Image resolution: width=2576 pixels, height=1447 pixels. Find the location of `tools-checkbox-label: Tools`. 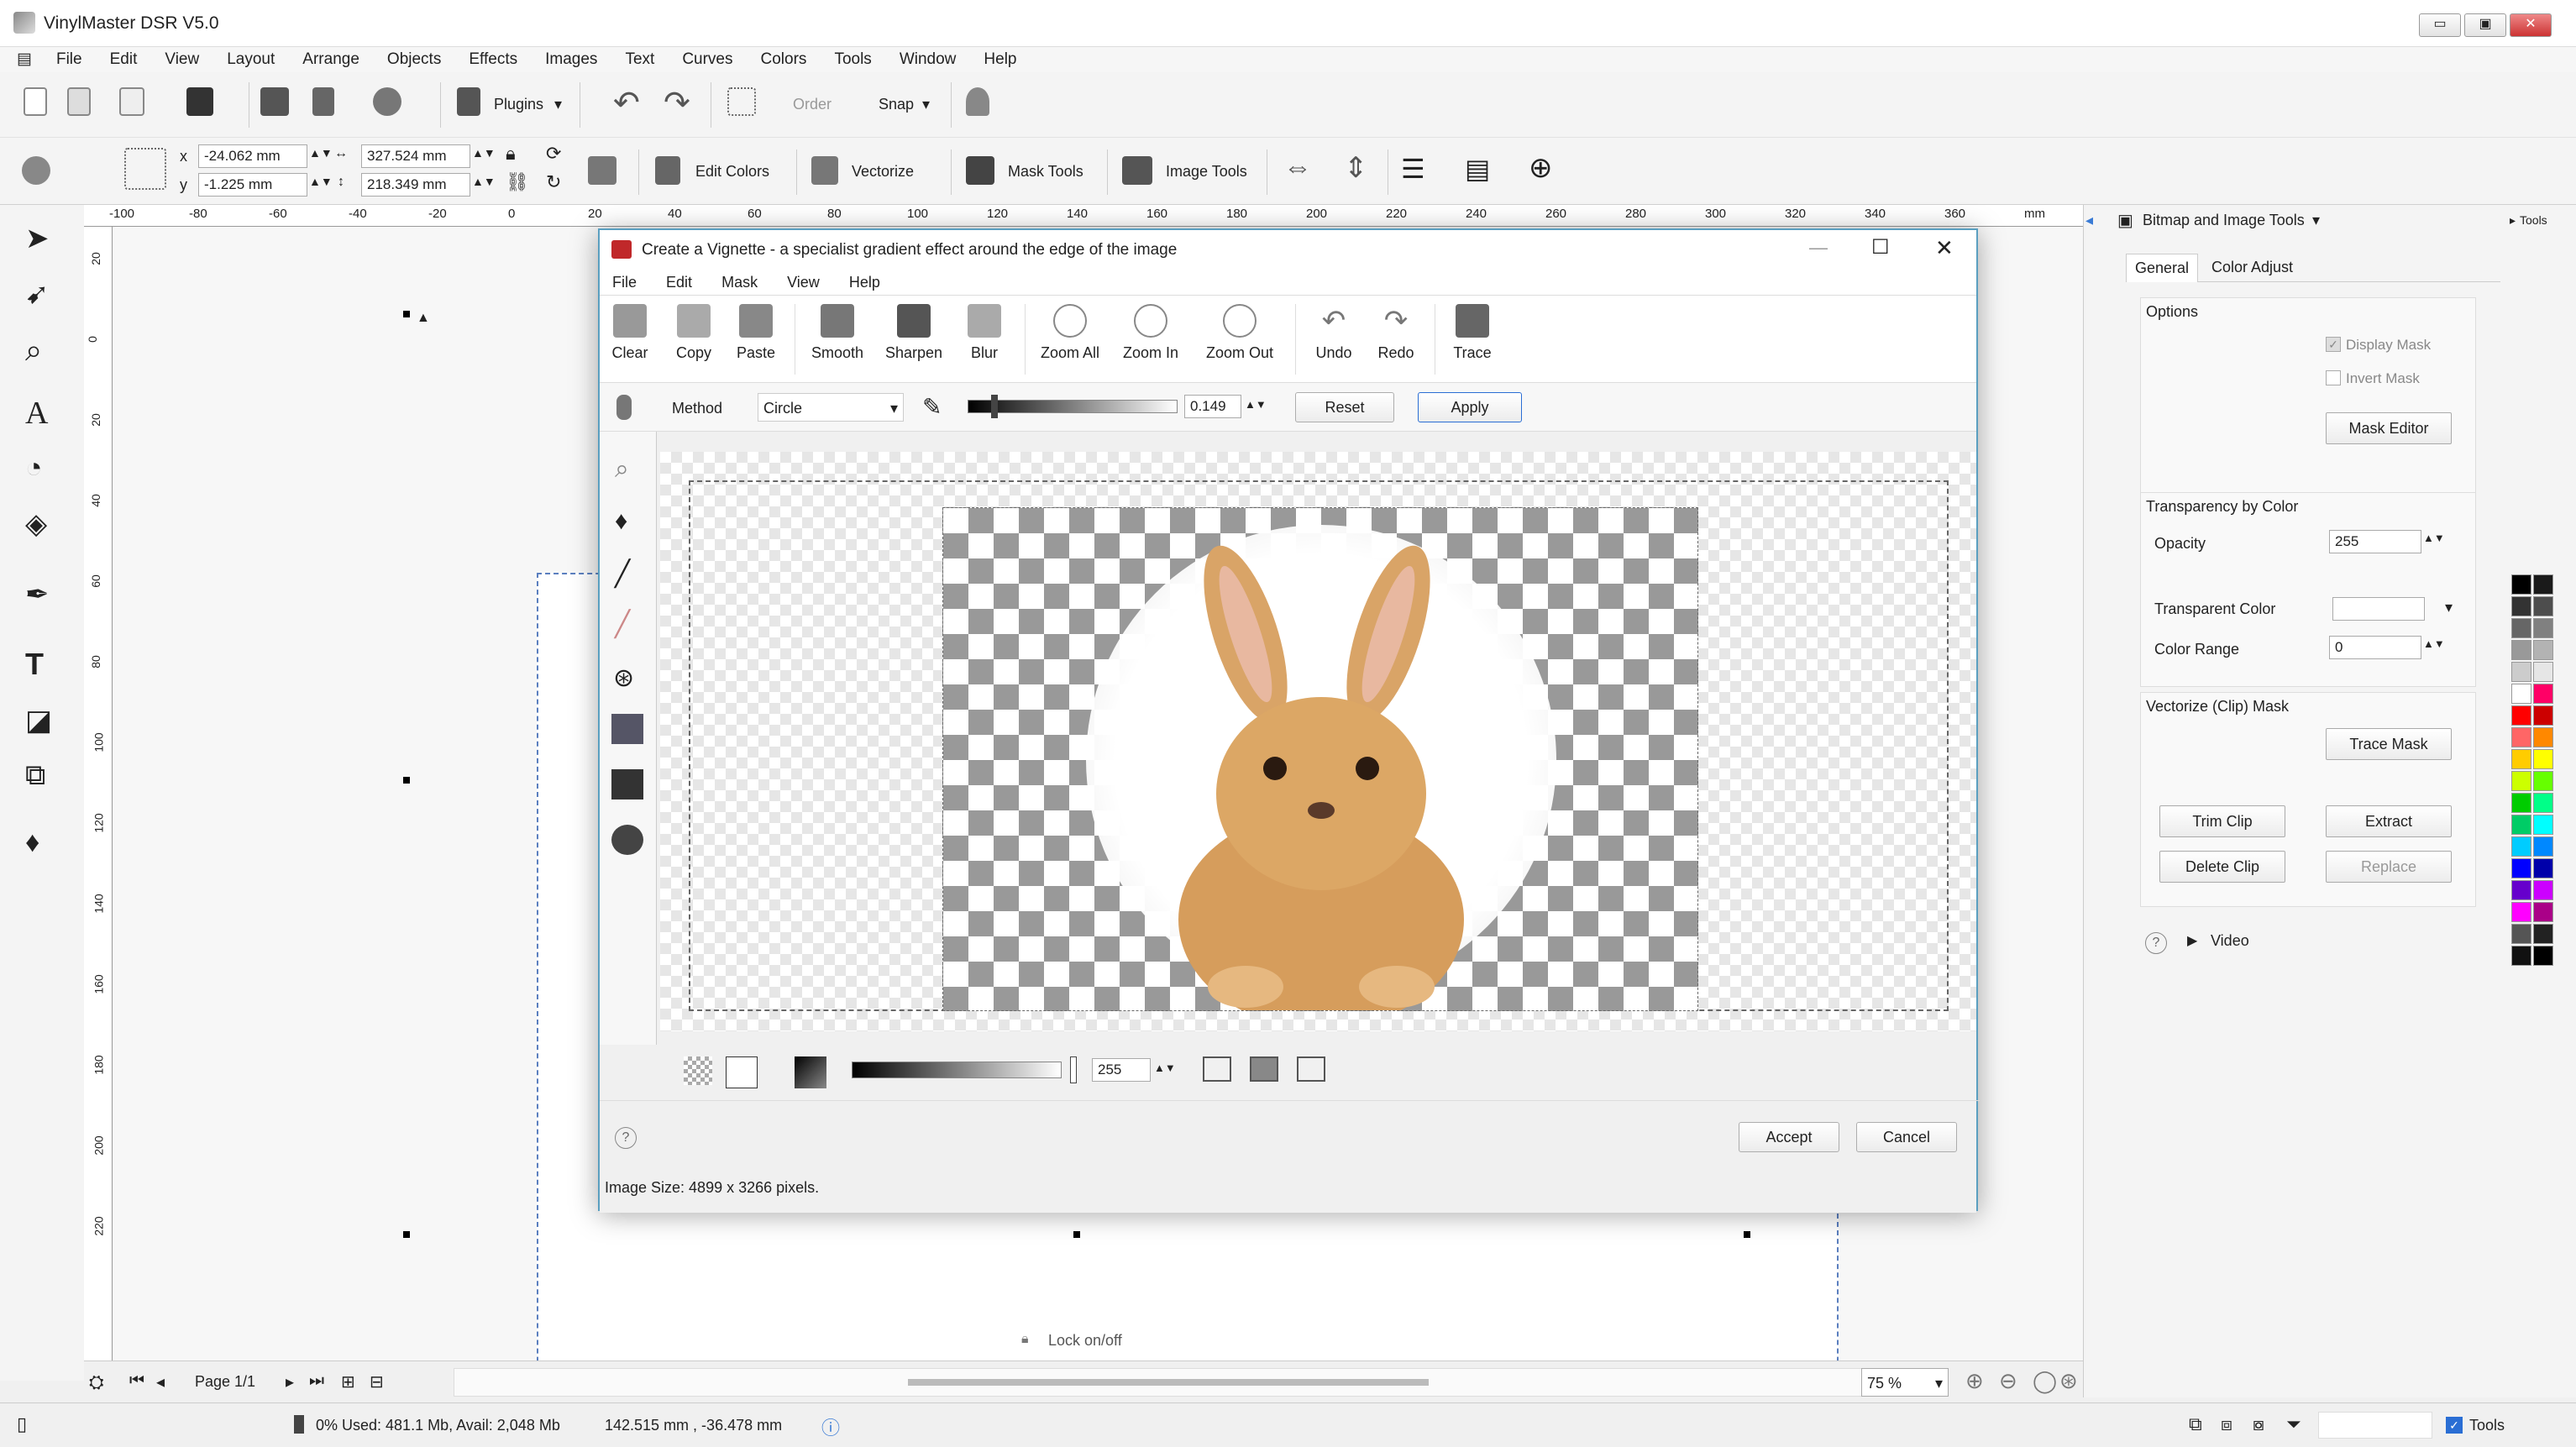

tools-checkbox-label: Tools is located at coordinates (2487, 1425).